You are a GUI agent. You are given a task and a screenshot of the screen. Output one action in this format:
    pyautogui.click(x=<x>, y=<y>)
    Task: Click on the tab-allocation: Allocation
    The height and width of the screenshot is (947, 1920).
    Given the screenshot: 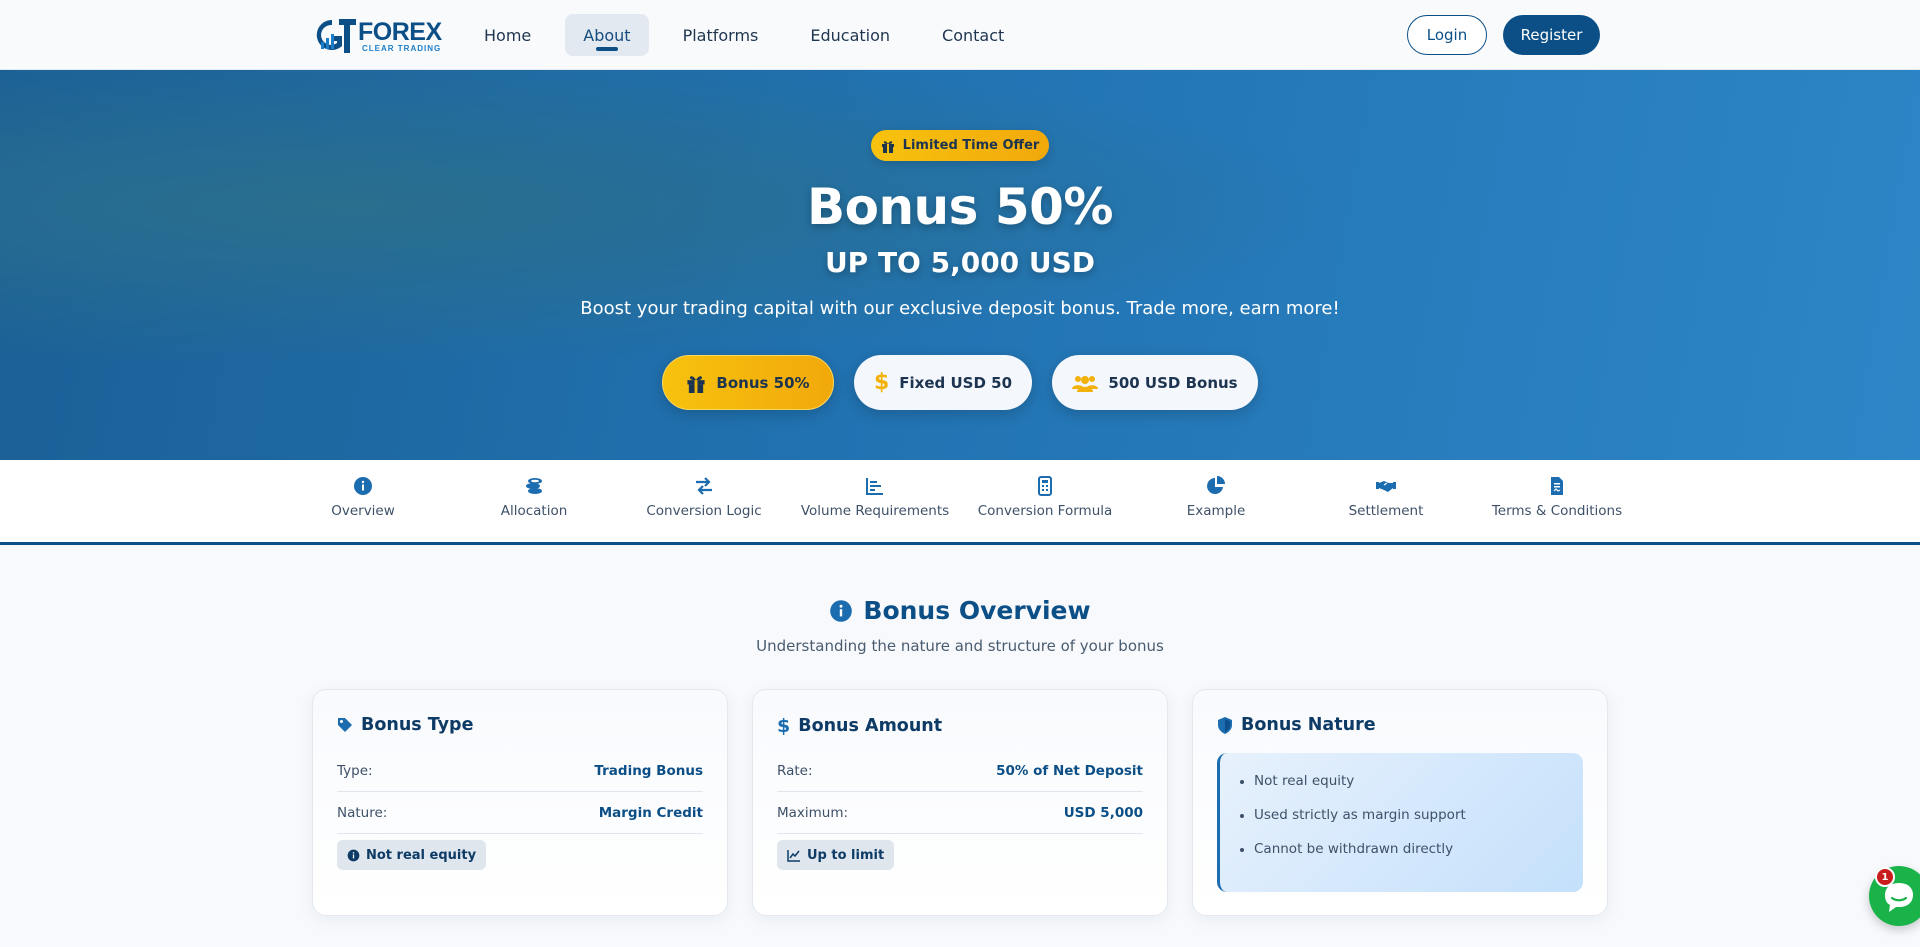 What is the action you would take?
    pyautogui.click(x=534, y=501)
    